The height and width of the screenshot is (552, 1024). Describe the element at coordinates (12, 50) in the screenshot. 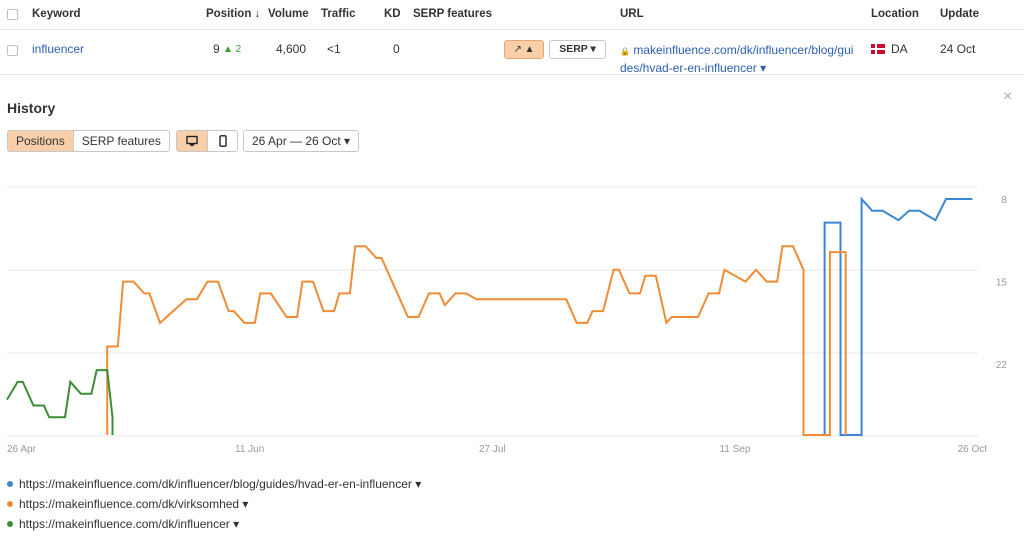

I see `row-checkbox` at that location.